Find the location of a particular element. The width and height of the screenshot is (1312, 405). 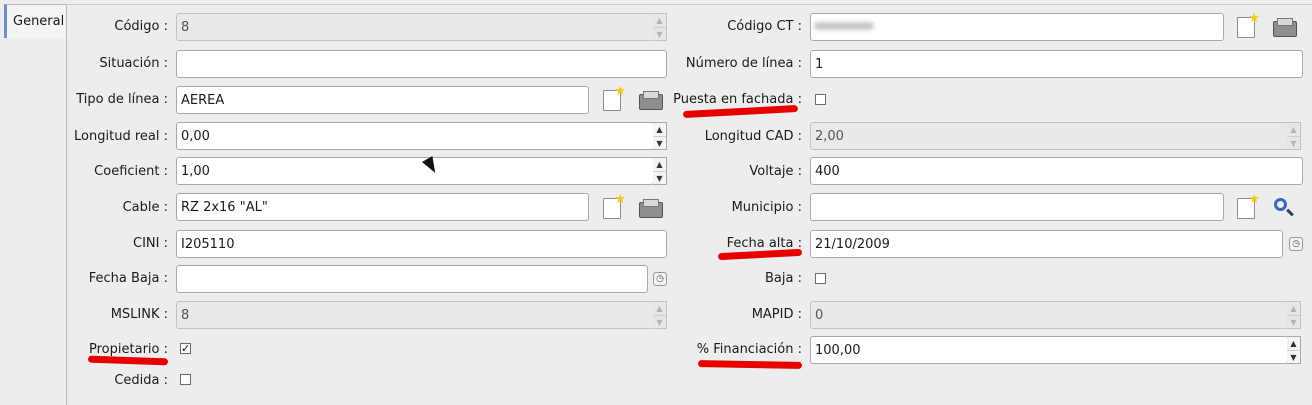

cable-open-button is located at coordinates (650, 208).